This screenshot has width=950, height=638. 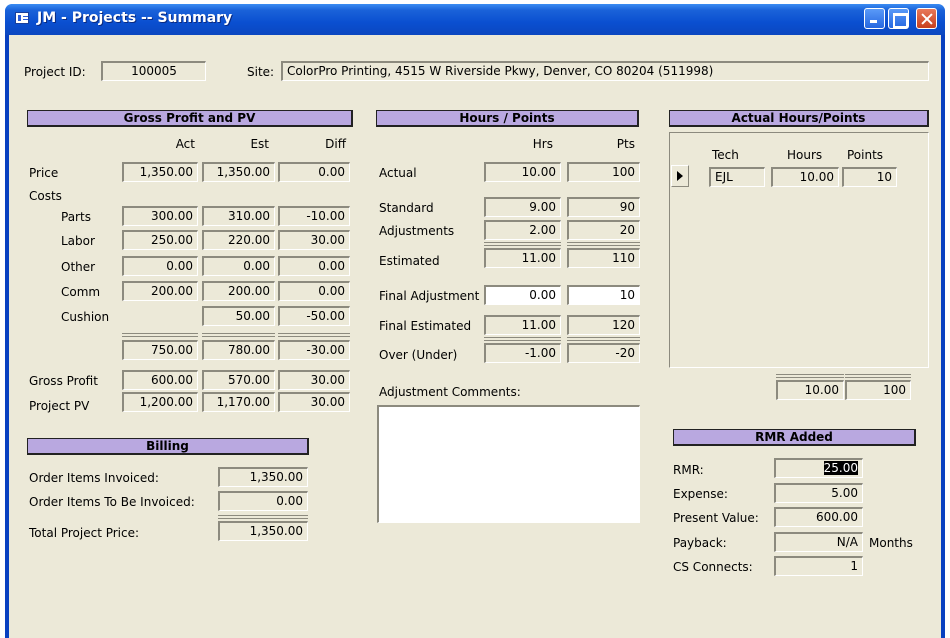 I want to click on total-price-label: Total Project Price:, so click(x=84, y=533).